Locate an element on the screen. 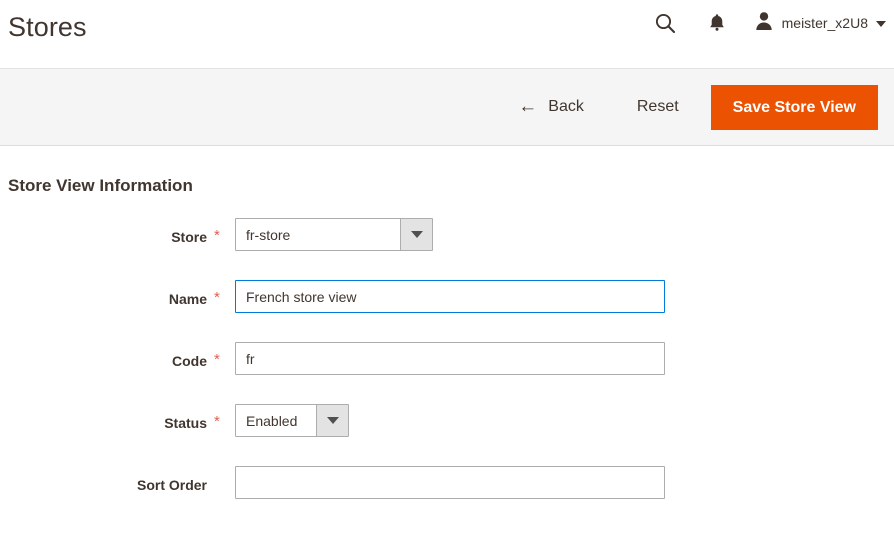  field-row-store: Store * fr-store is located at coordinates (447, 249).